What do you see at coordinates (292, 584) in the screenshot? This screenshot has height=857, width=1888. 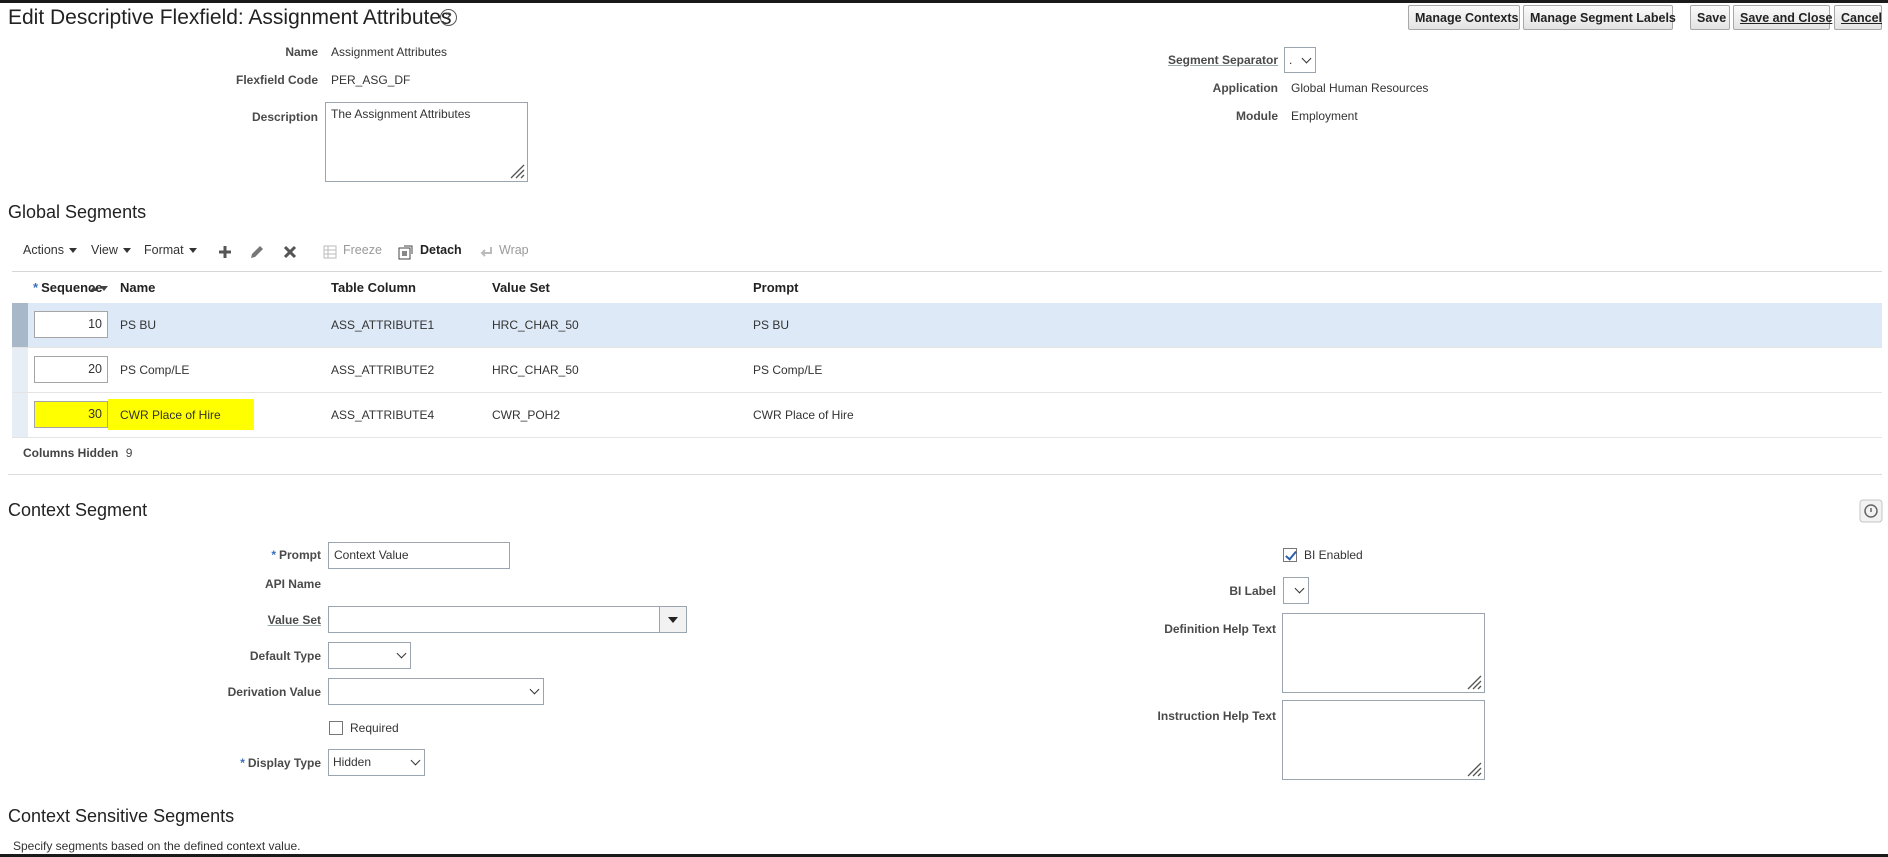 I see `api-name-label: API Name` at bounding box center [292, 584].